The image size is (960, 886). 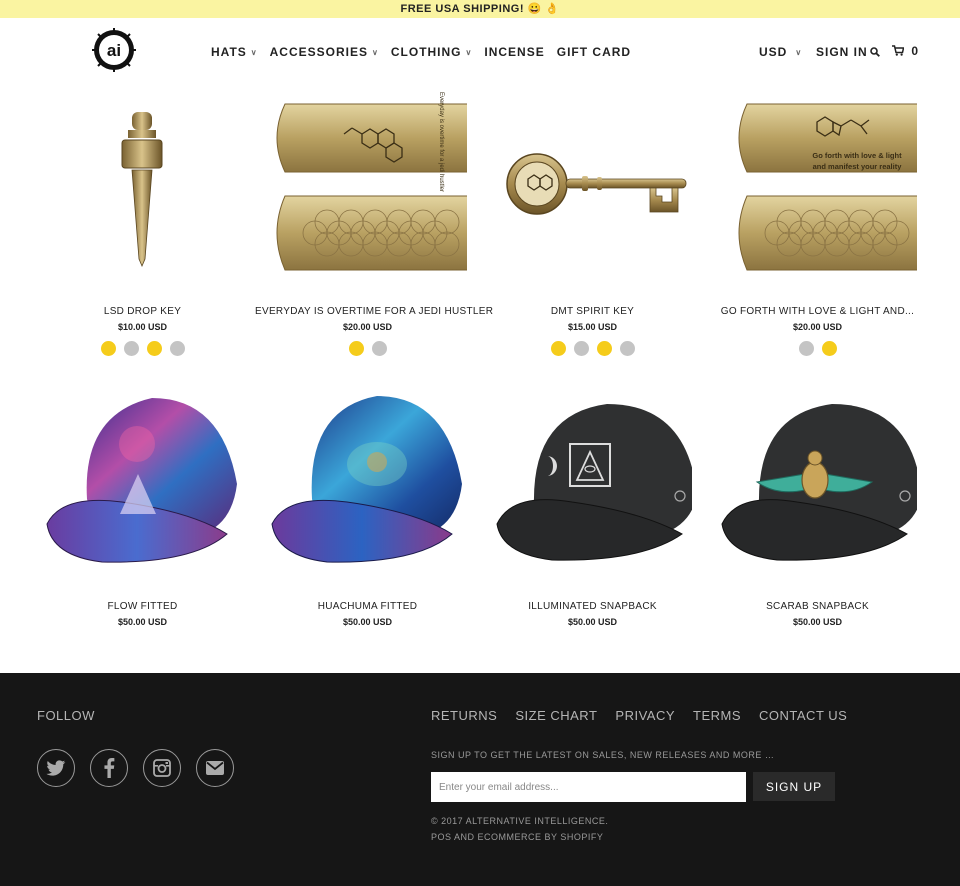 I want to click on nav-item-accessories: ACCESSORIES ∨, so click(x=324, y=52).